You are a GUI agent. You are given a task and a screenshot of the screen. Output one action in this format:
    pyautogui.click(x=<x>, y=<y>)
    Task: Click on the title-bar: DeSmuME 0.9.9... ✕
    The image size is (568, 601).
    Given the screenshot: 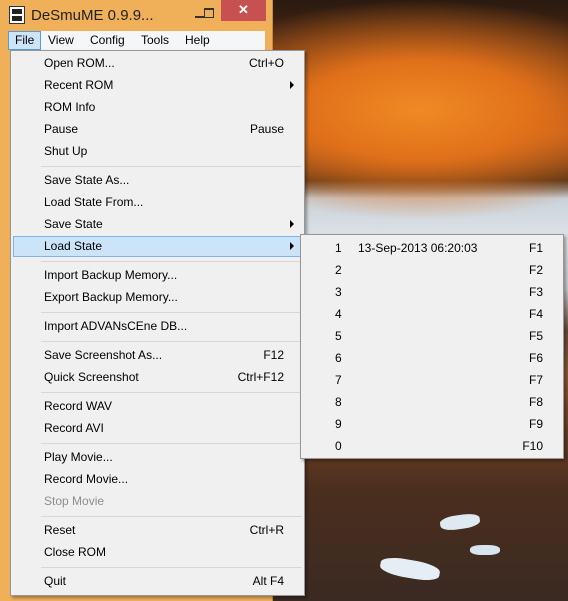 What is the action you would take?
    pyautogui.click(x=136, y=15)
    